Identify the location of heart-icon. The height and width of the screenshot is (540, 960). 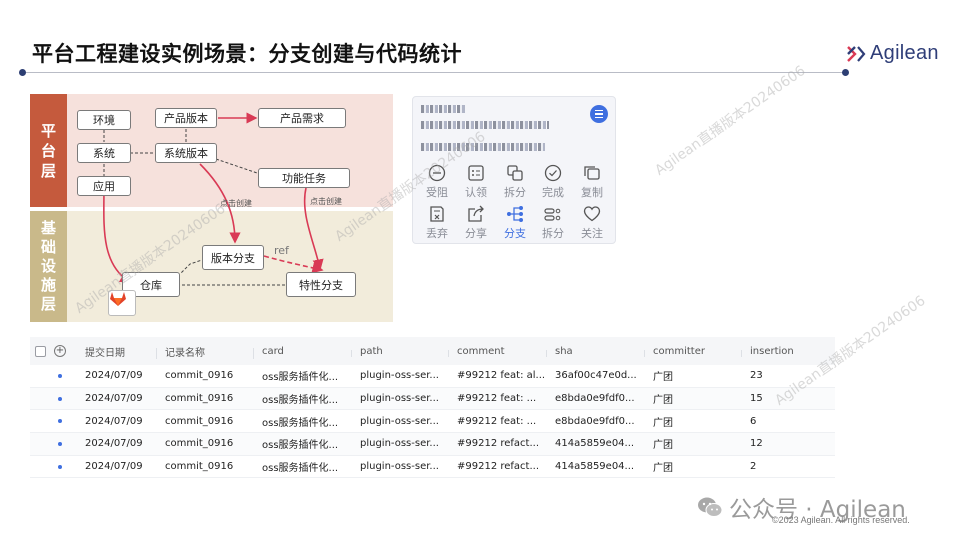
(592, 214).